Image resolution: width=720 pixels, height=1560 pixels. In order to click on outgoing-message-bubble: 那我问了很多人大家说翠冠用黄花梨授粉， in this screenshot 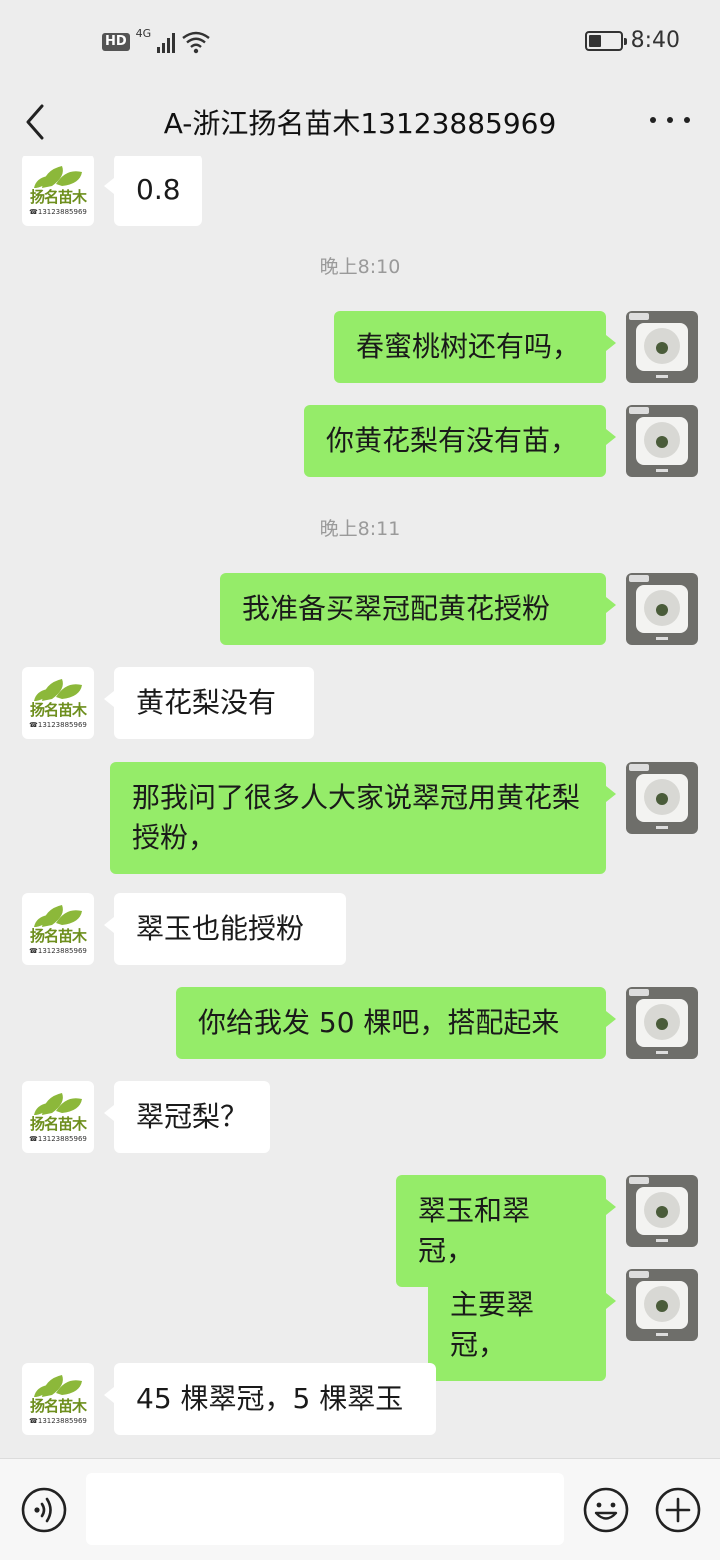, I will do `click(363, 818)`.